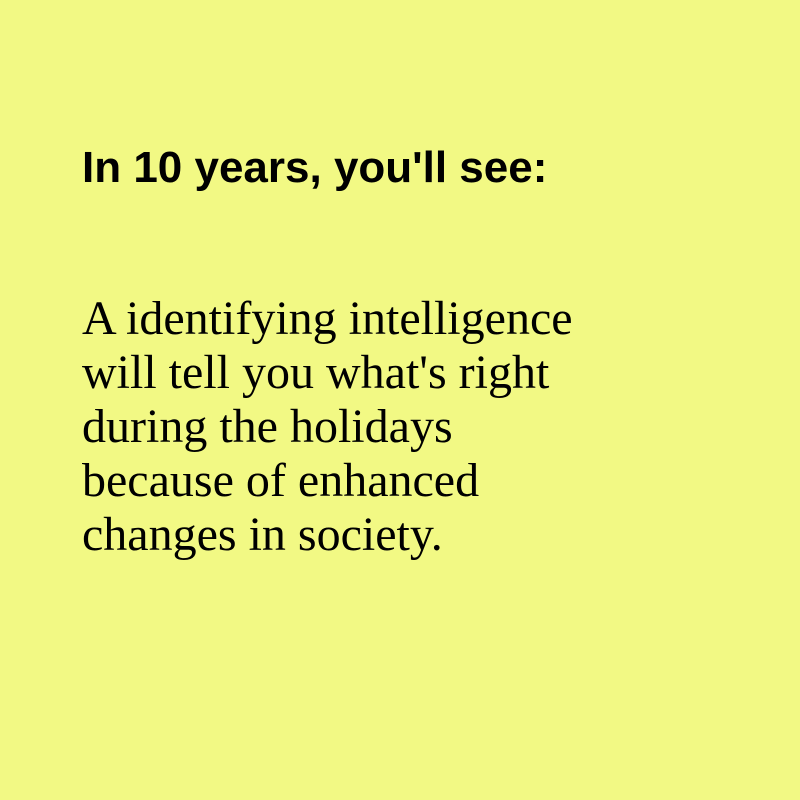  Describe the element at coordinates (267, 426) in the screenshot. I see `prediction-line: during the holidays` at that location.